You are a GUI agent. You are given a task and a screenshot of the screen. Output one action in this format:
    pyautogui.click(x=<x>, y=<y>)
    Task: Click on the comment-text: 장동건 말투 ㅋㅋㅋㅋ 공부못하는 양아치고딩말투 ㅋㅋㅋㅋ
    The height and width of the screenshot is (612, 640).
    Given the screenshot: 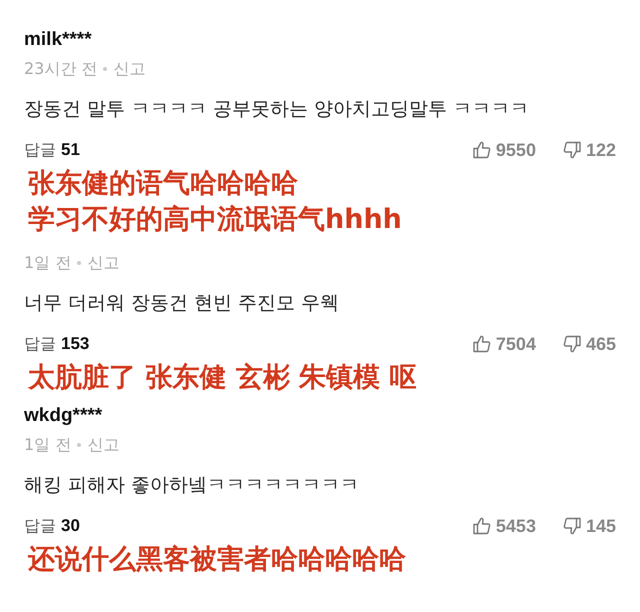 What is the action you would take?
    pyautogui.click(x=277, y=109)
    